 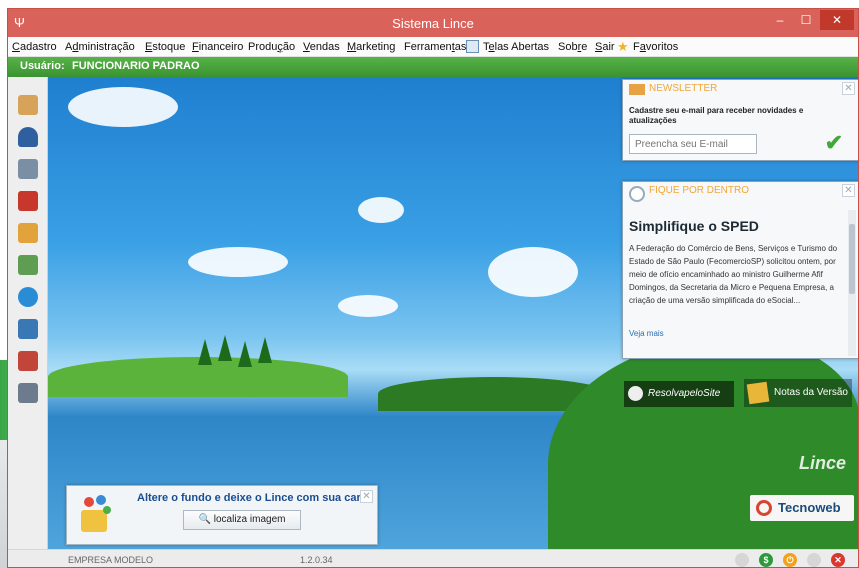 I want to click on user-stamp-icon, so click(x=28, y=137).